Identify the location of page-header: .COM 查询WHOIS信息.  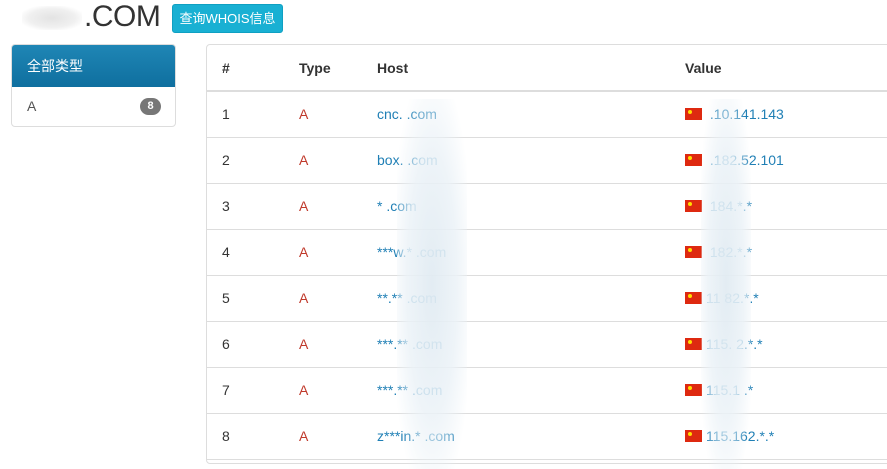
(443, 20).